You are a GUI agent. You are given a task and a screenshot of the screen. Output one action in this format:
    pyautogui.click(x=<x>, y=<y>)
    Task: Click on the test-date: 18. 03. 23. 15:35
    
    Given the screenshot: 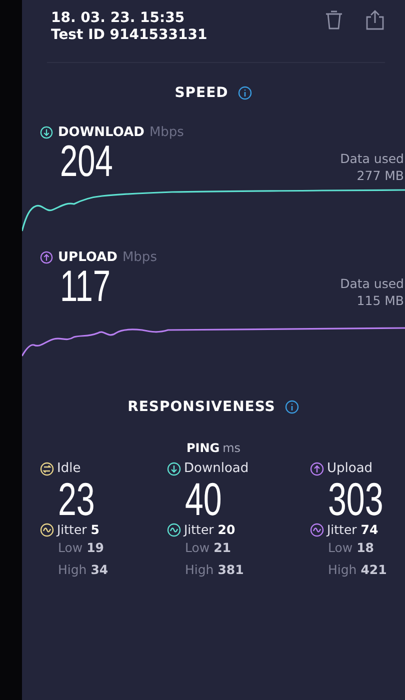 What is the action you would take?
    pyautogui.click(x=118, y=18)
    